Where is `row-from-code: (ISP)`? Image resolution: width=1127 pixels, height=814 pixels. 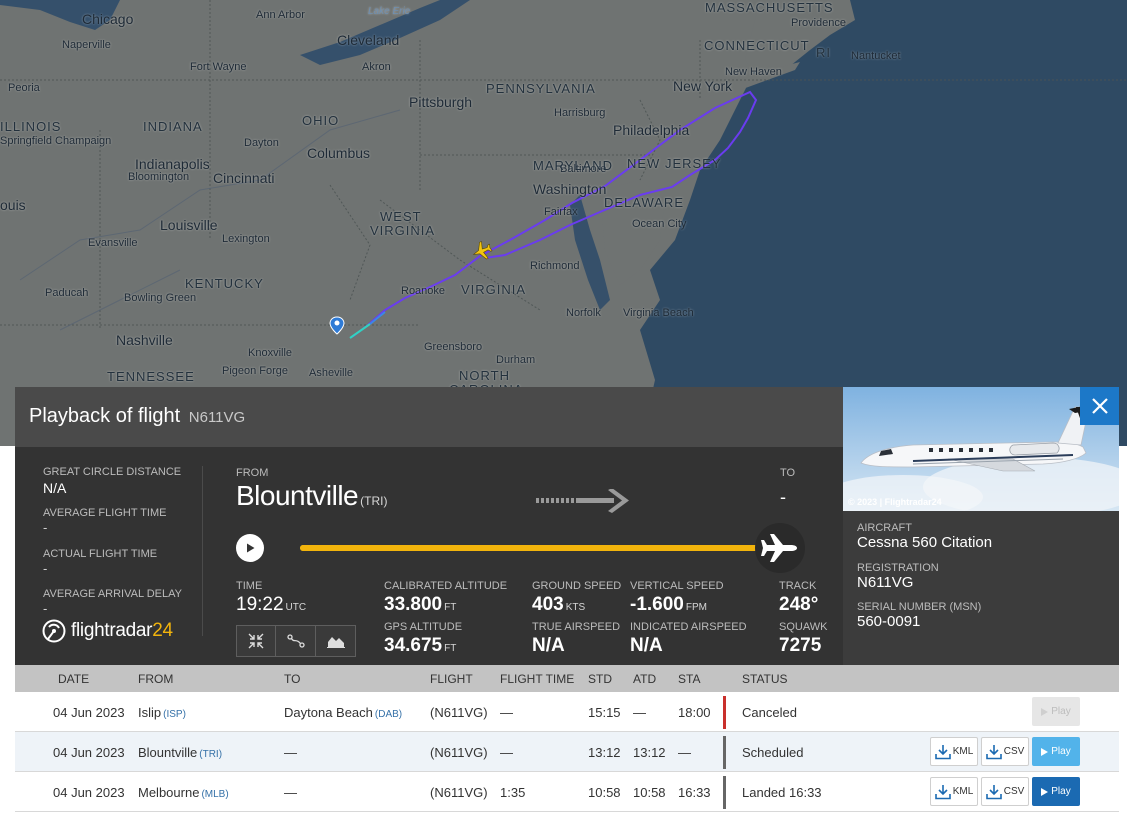 row-from-code: (ISP) is located at coordinates (174, 714).